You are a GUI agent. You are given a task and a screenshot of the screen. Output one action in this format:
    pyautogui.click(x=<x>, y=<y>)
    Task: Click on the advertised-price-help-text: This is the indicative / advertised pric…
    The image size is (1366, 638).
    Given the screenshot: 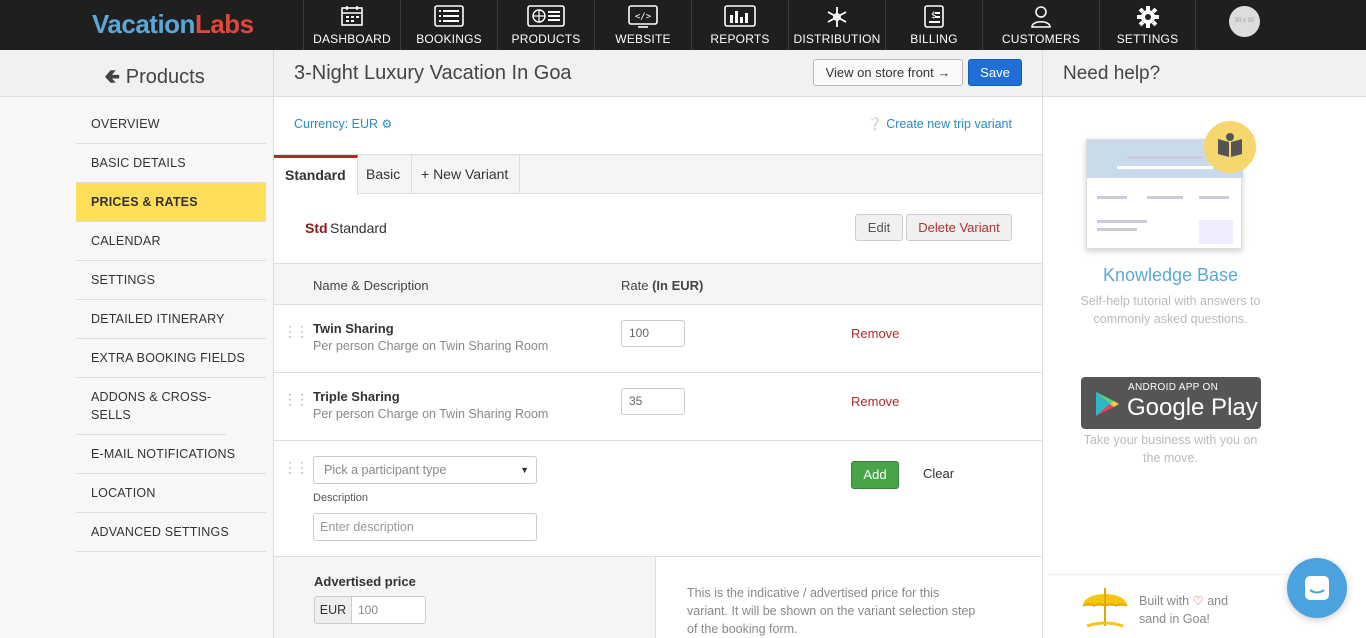 What is the action you would take?
    pyautogui.click(x=831, y=611)
    